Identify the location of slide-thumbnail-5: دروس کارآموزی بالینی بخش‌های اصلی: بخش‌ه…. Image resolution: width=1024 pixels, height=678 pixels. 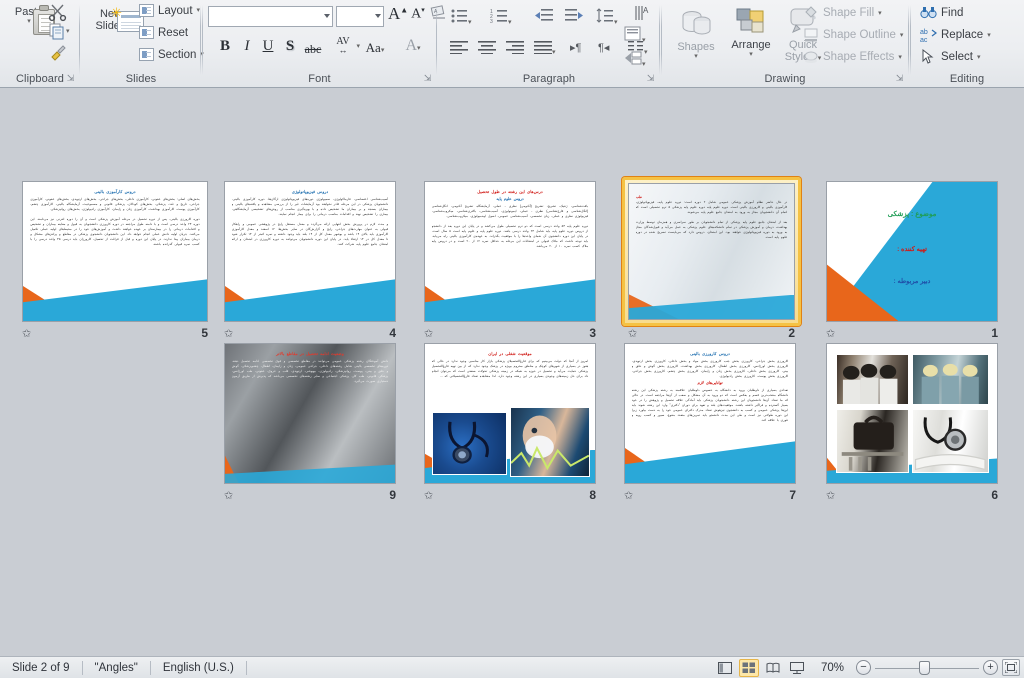
(115, 260).